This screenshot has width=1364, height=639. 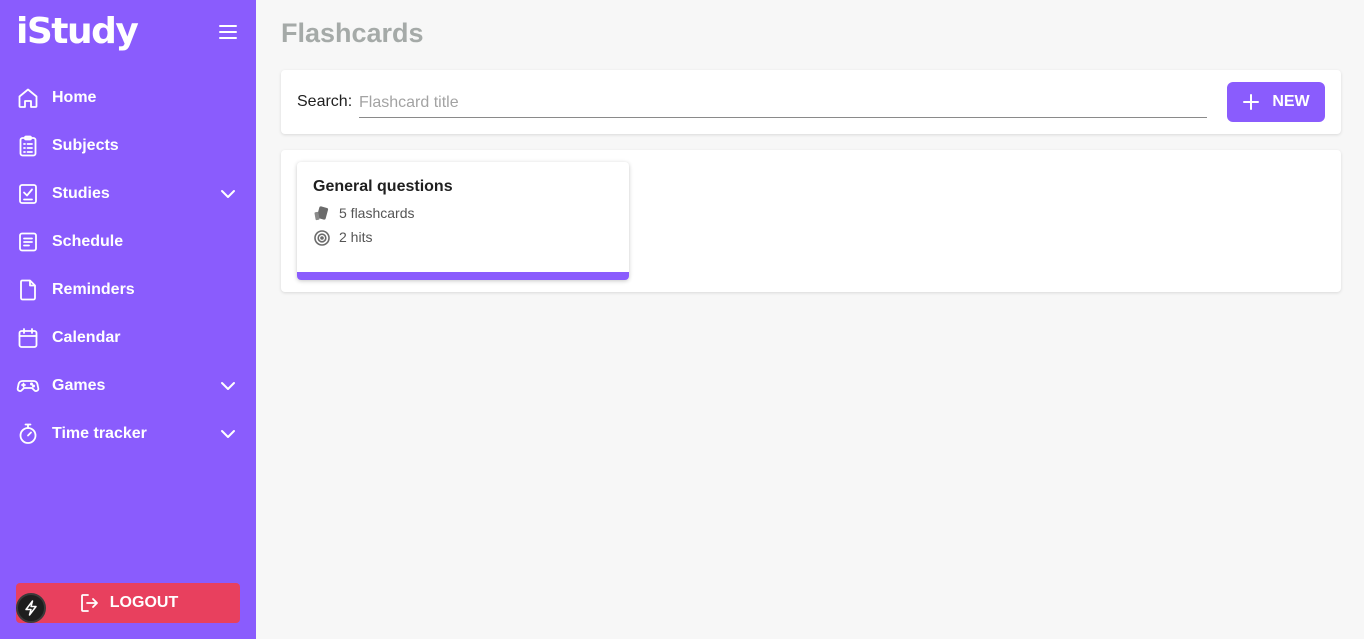 What do you see at coordinates (99, 433) in the screenshot?
I see `sidebar-item-label: Time tracker` at bounding box center [99, 433].